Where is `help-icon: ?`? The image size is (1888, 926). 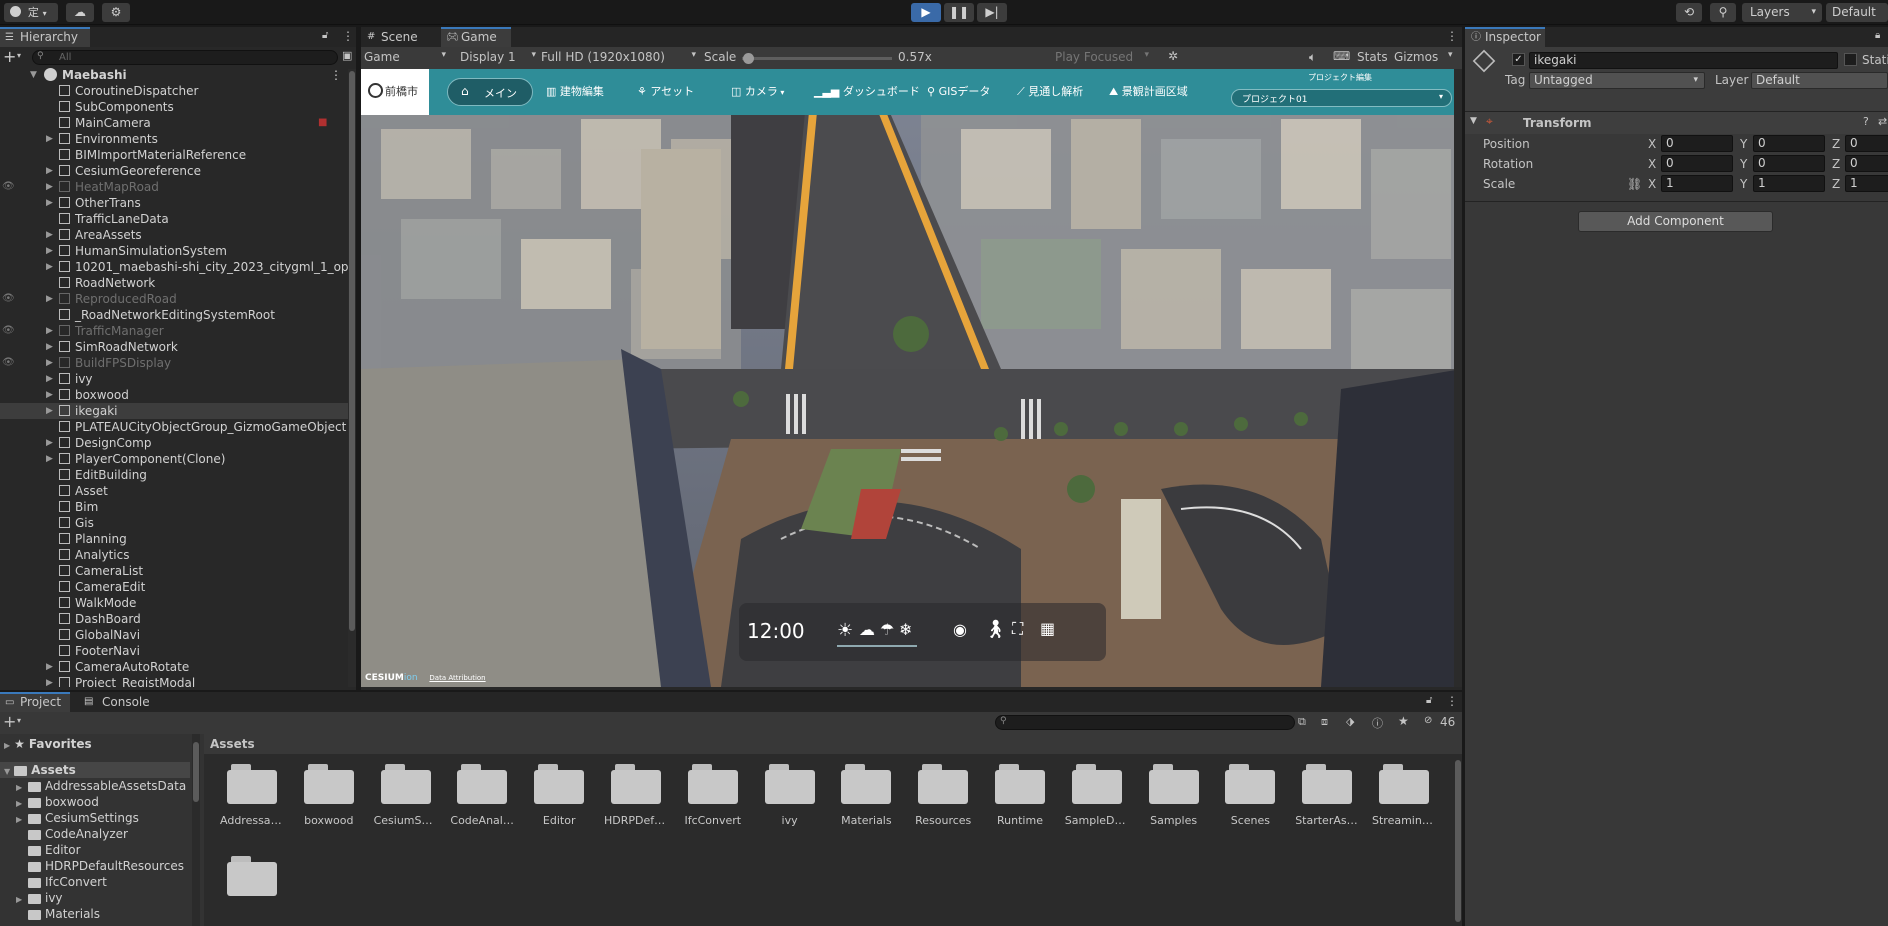
help-icon: ? is located at coordinates (1866, 121).